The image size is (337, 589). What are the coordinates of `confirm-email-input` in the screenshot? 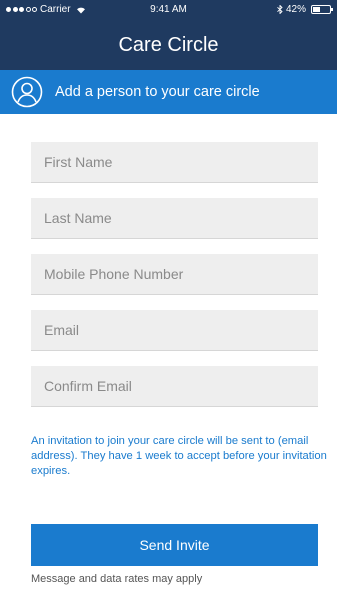 It's located at (174, 386).